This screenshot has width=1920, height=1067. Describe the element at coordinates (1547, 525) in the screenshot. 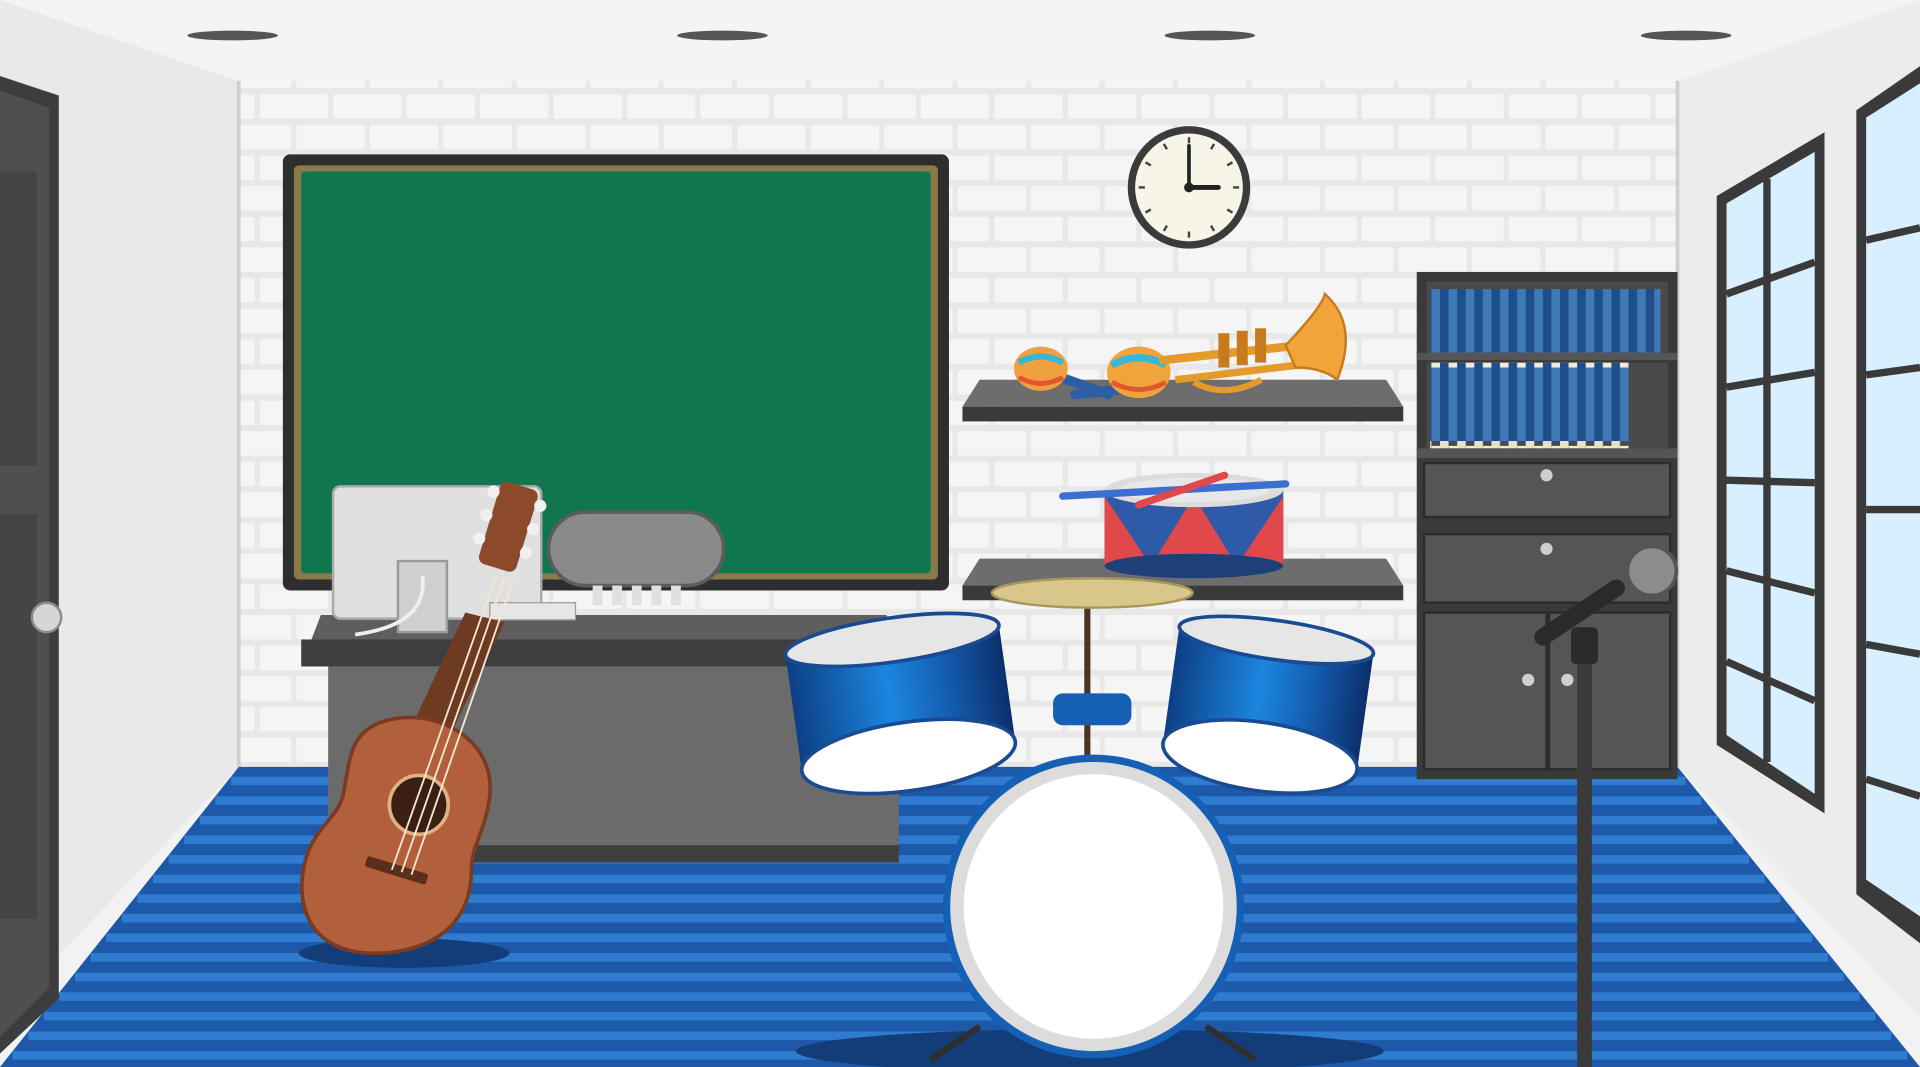

I see `bookshelf` at that location.